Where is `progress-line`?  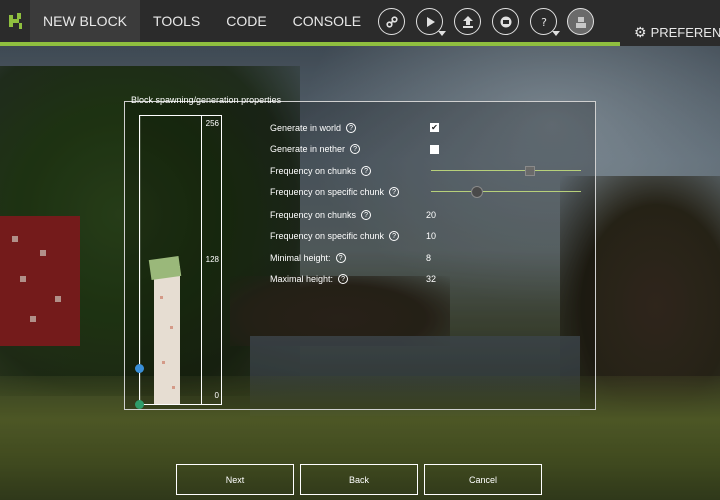 progress-line is located at coordinates (310, 44).